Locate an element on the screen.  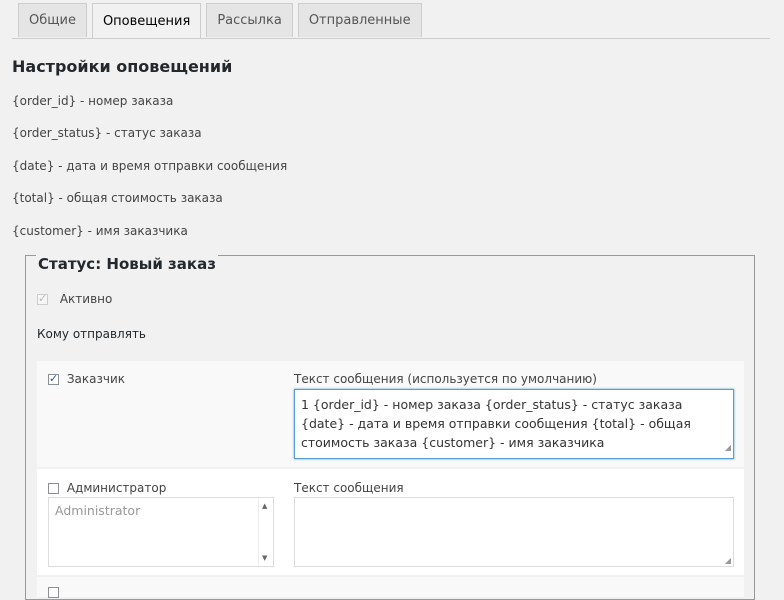
tabs-divider is located at coordinates (391, 38).